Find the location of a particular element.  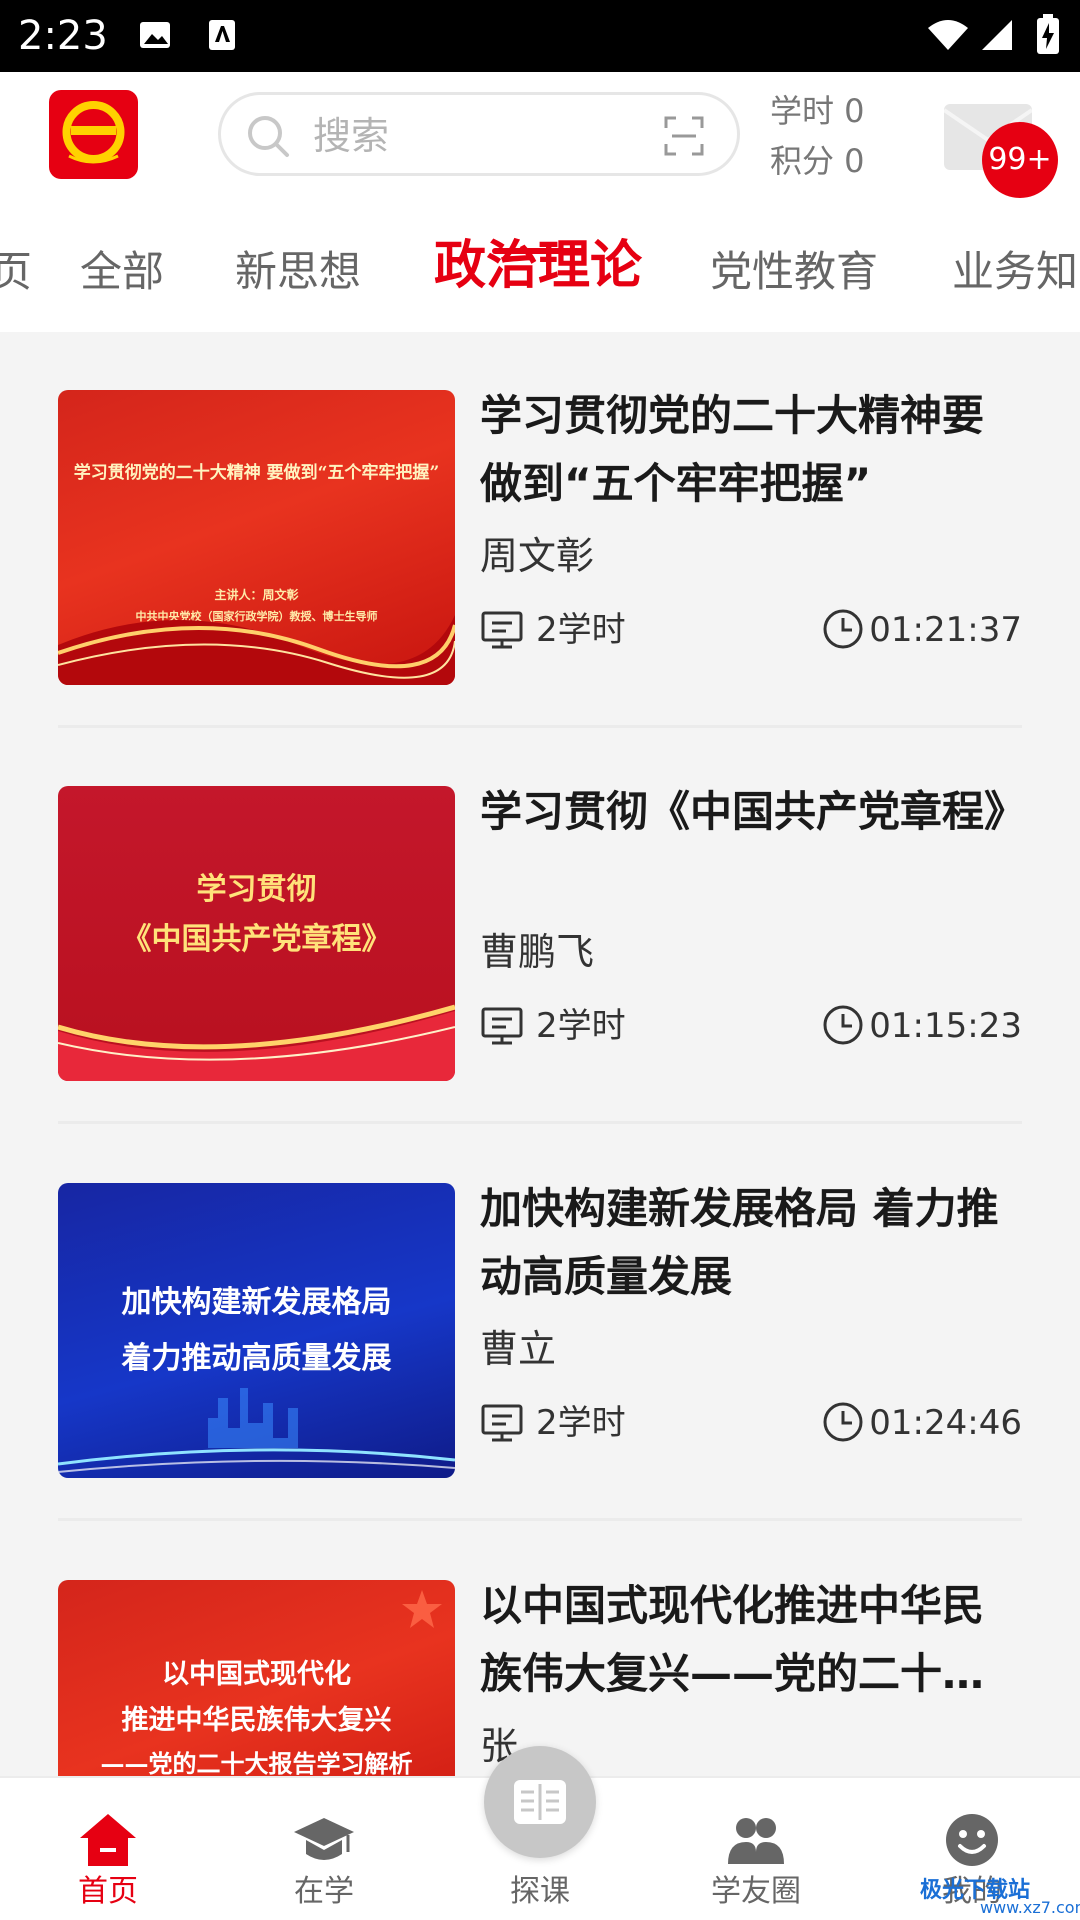

watermark-url: www.xz7.com is located at coordinates (1030, 1907).